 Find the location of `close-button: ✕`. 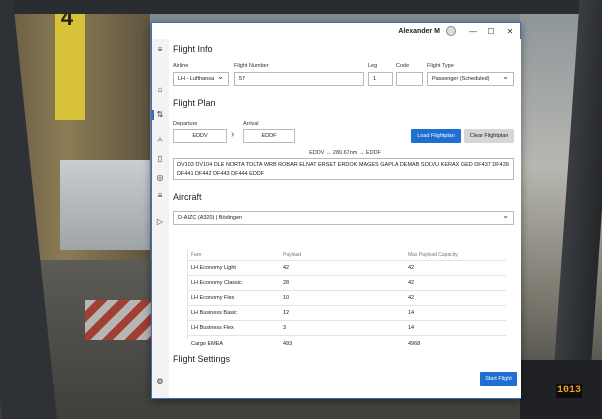

close-button: ✕ is located at coordinates (510, 31).